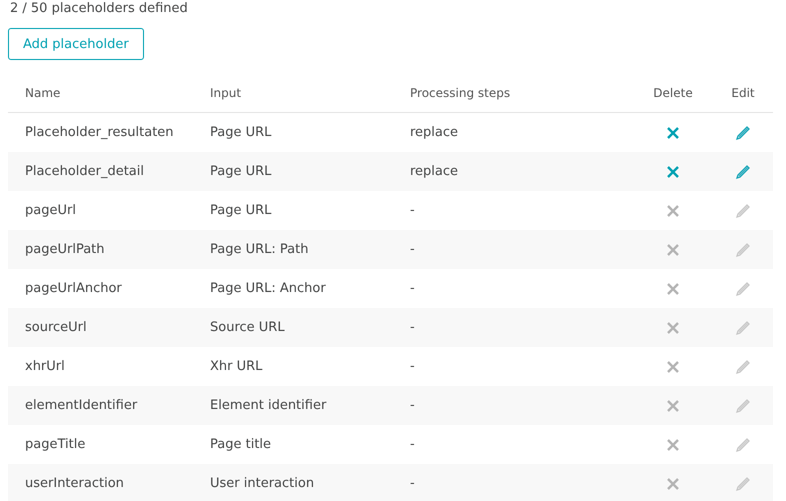 The width and height of the screenshot is (786, 501). Describe the element at coordinates (262, 483) in the screenshot. I see `table-cell: User interaction` at that location.